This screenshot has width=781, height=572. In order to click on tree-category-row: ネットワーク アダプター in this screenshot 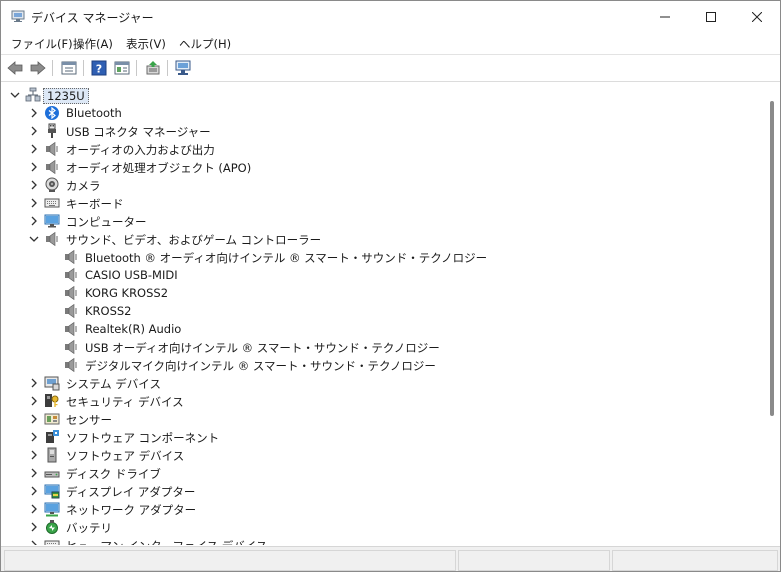, I will do `click(383, 509)`.